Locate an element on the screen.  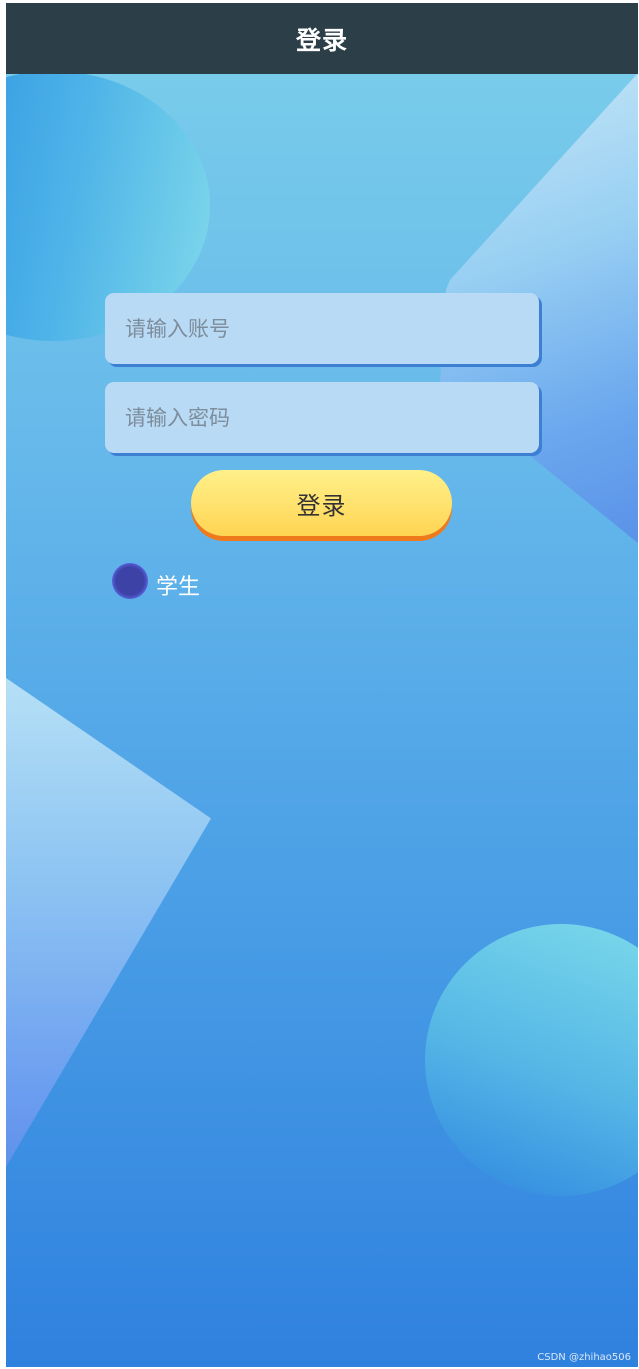
password-field is located at coordinates (322, 417).